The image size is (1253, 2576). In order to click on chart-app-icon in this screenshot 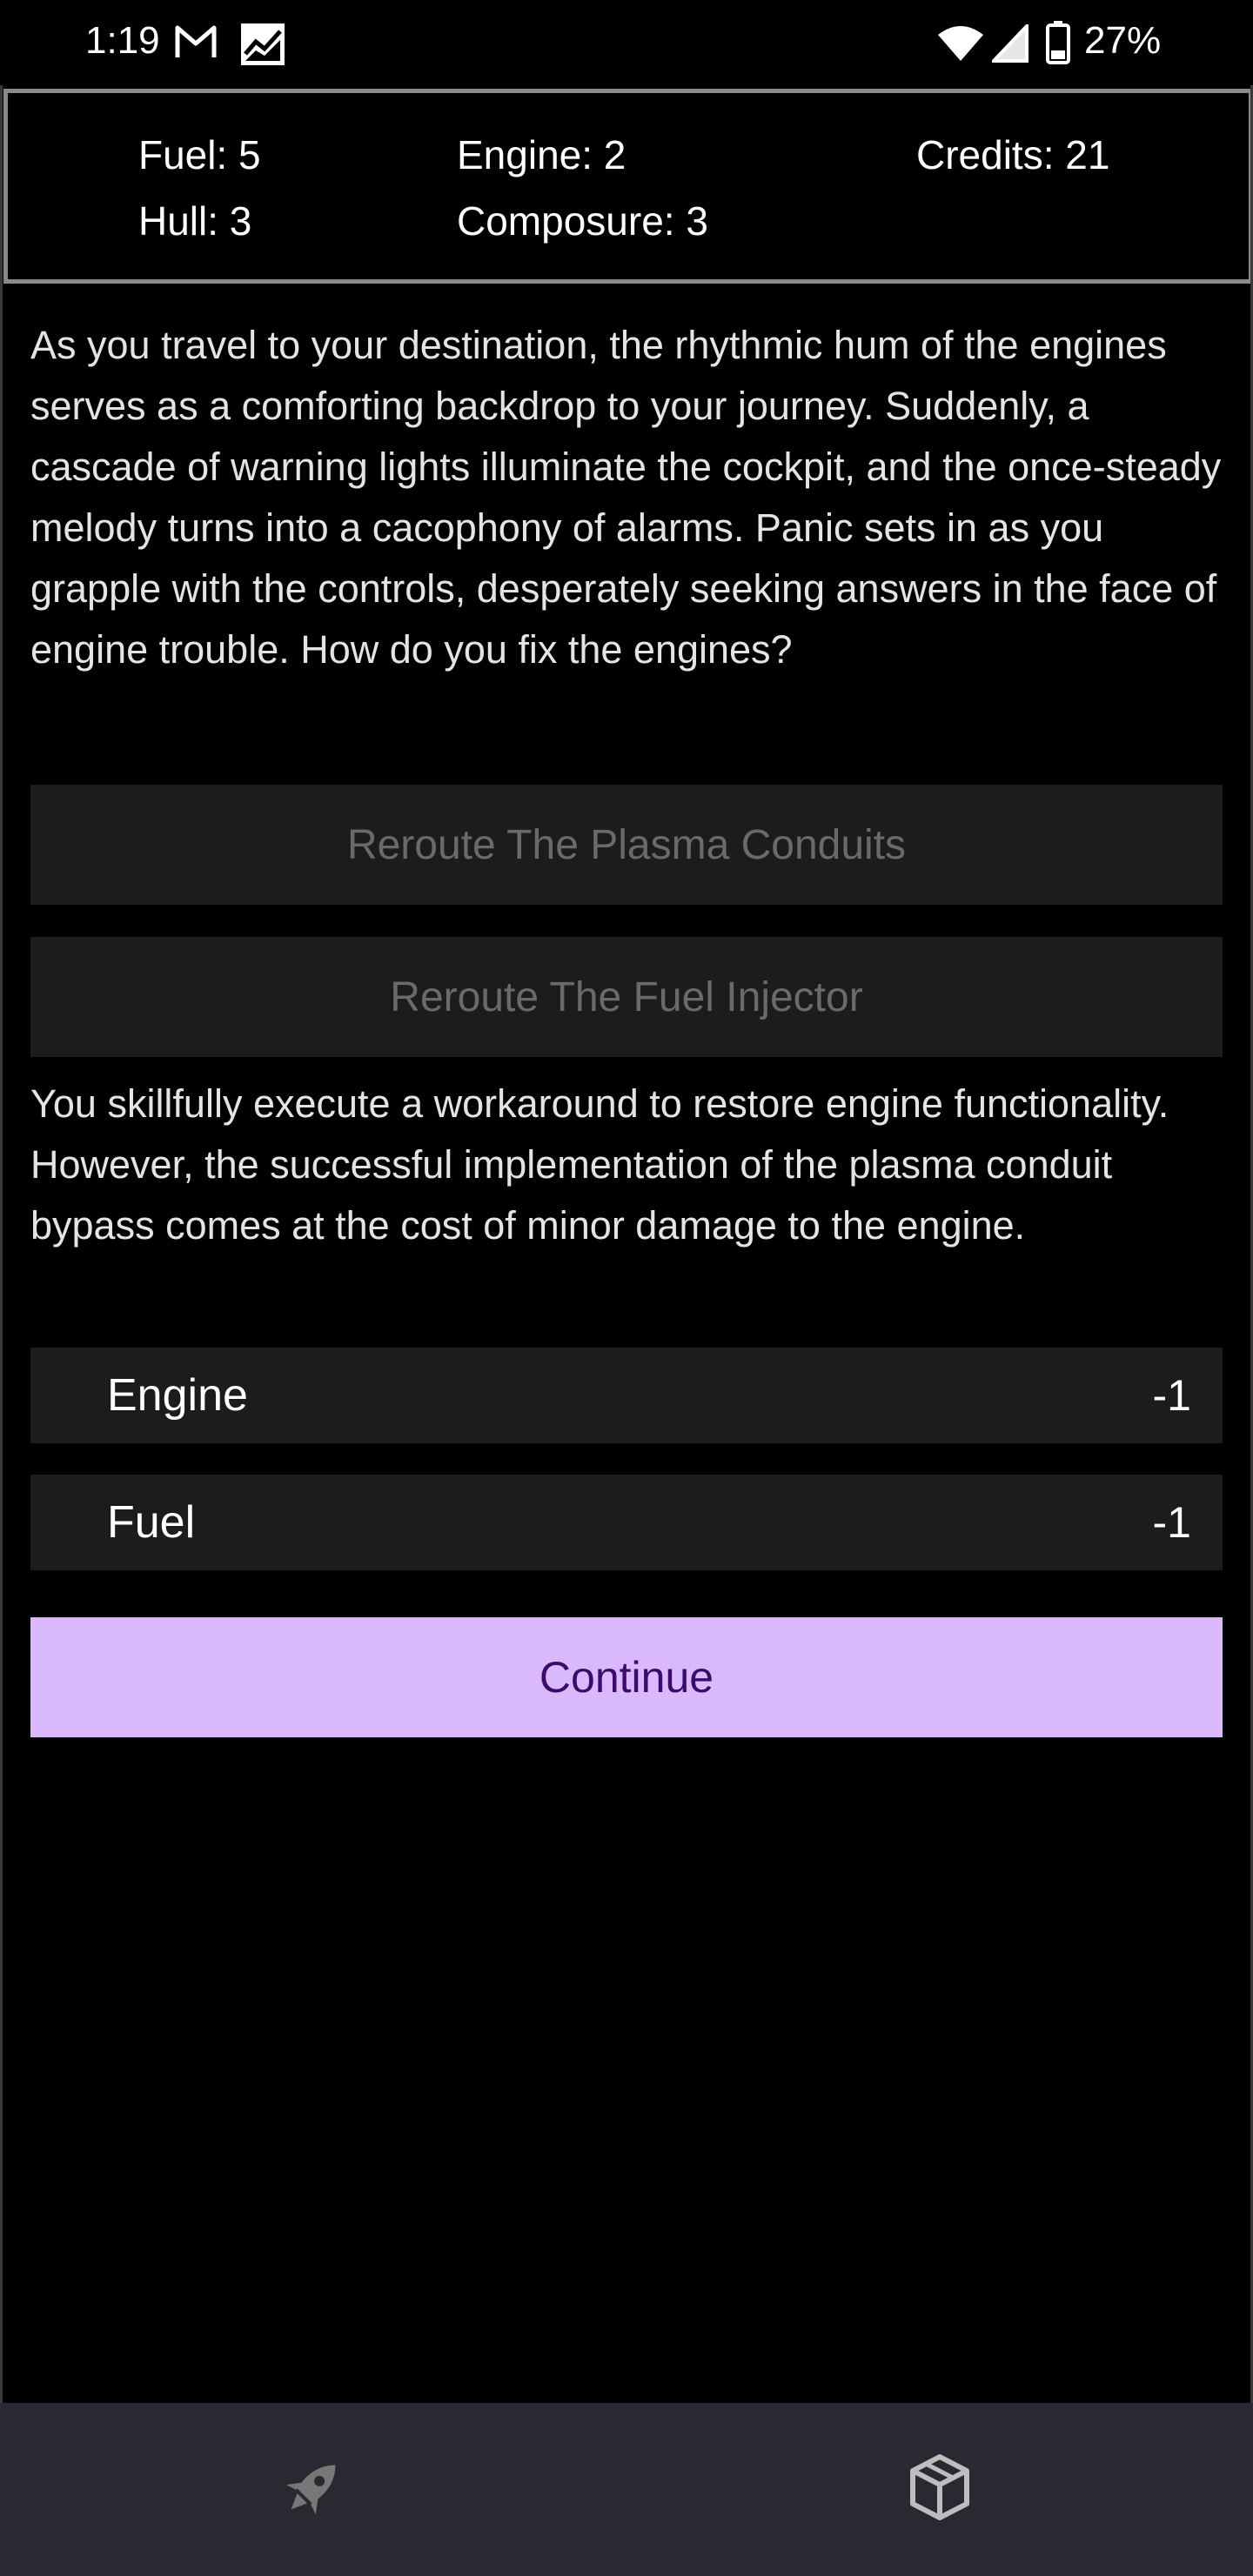, I will do `click(262, 46)`.